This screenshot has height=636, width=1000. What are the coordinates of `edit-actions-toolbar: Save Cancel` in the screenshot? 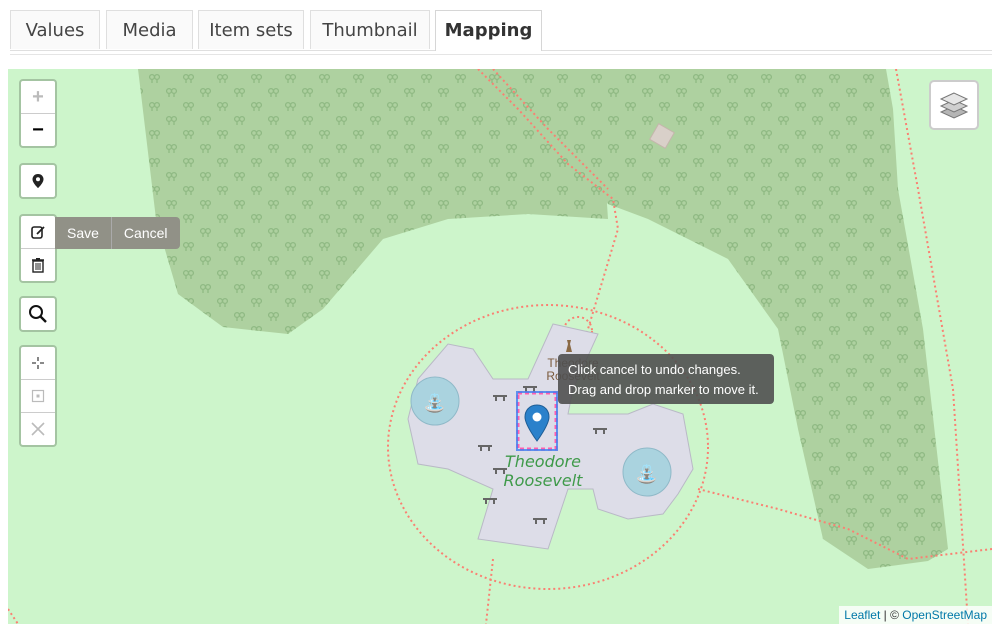 It's located at (117, 233).